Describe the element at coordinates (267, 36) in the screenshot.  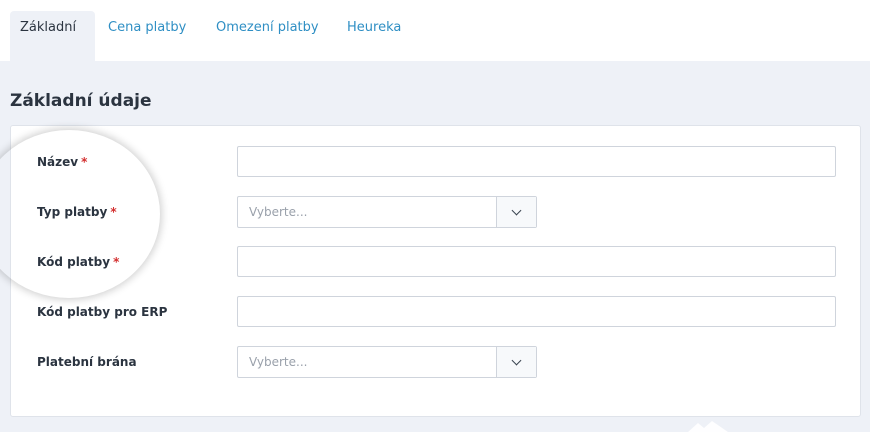
I see `tab-omezeni-platby: Omezení platby` at that location.